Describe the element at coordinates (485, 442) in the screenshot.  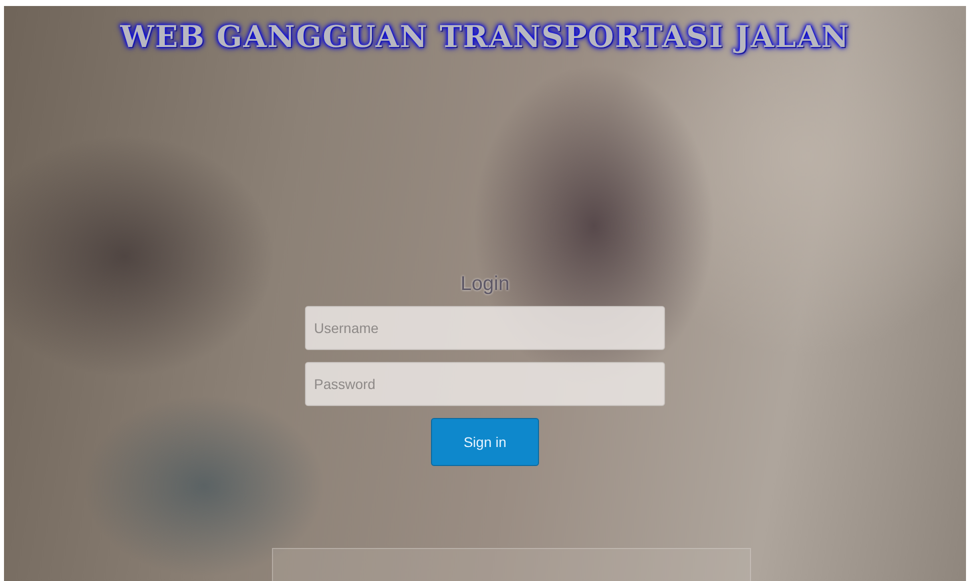
I see `sign-in-button: Sign in` at that location.